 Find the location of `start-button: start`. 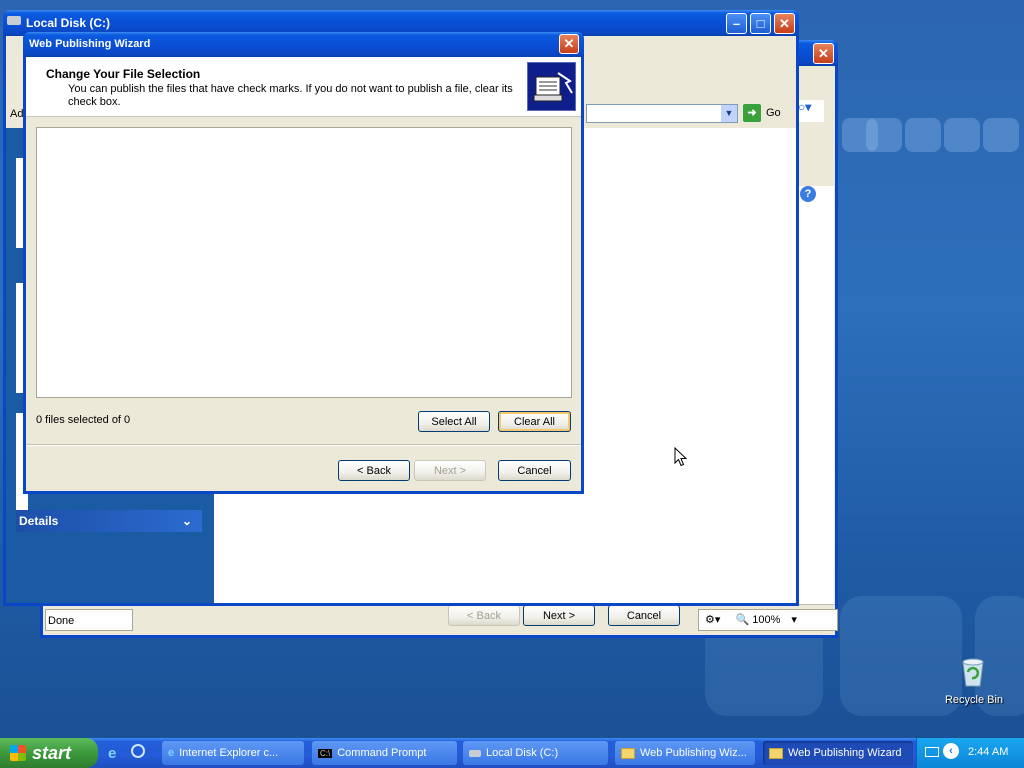

start-button: start is located at coordinates (49, 753).